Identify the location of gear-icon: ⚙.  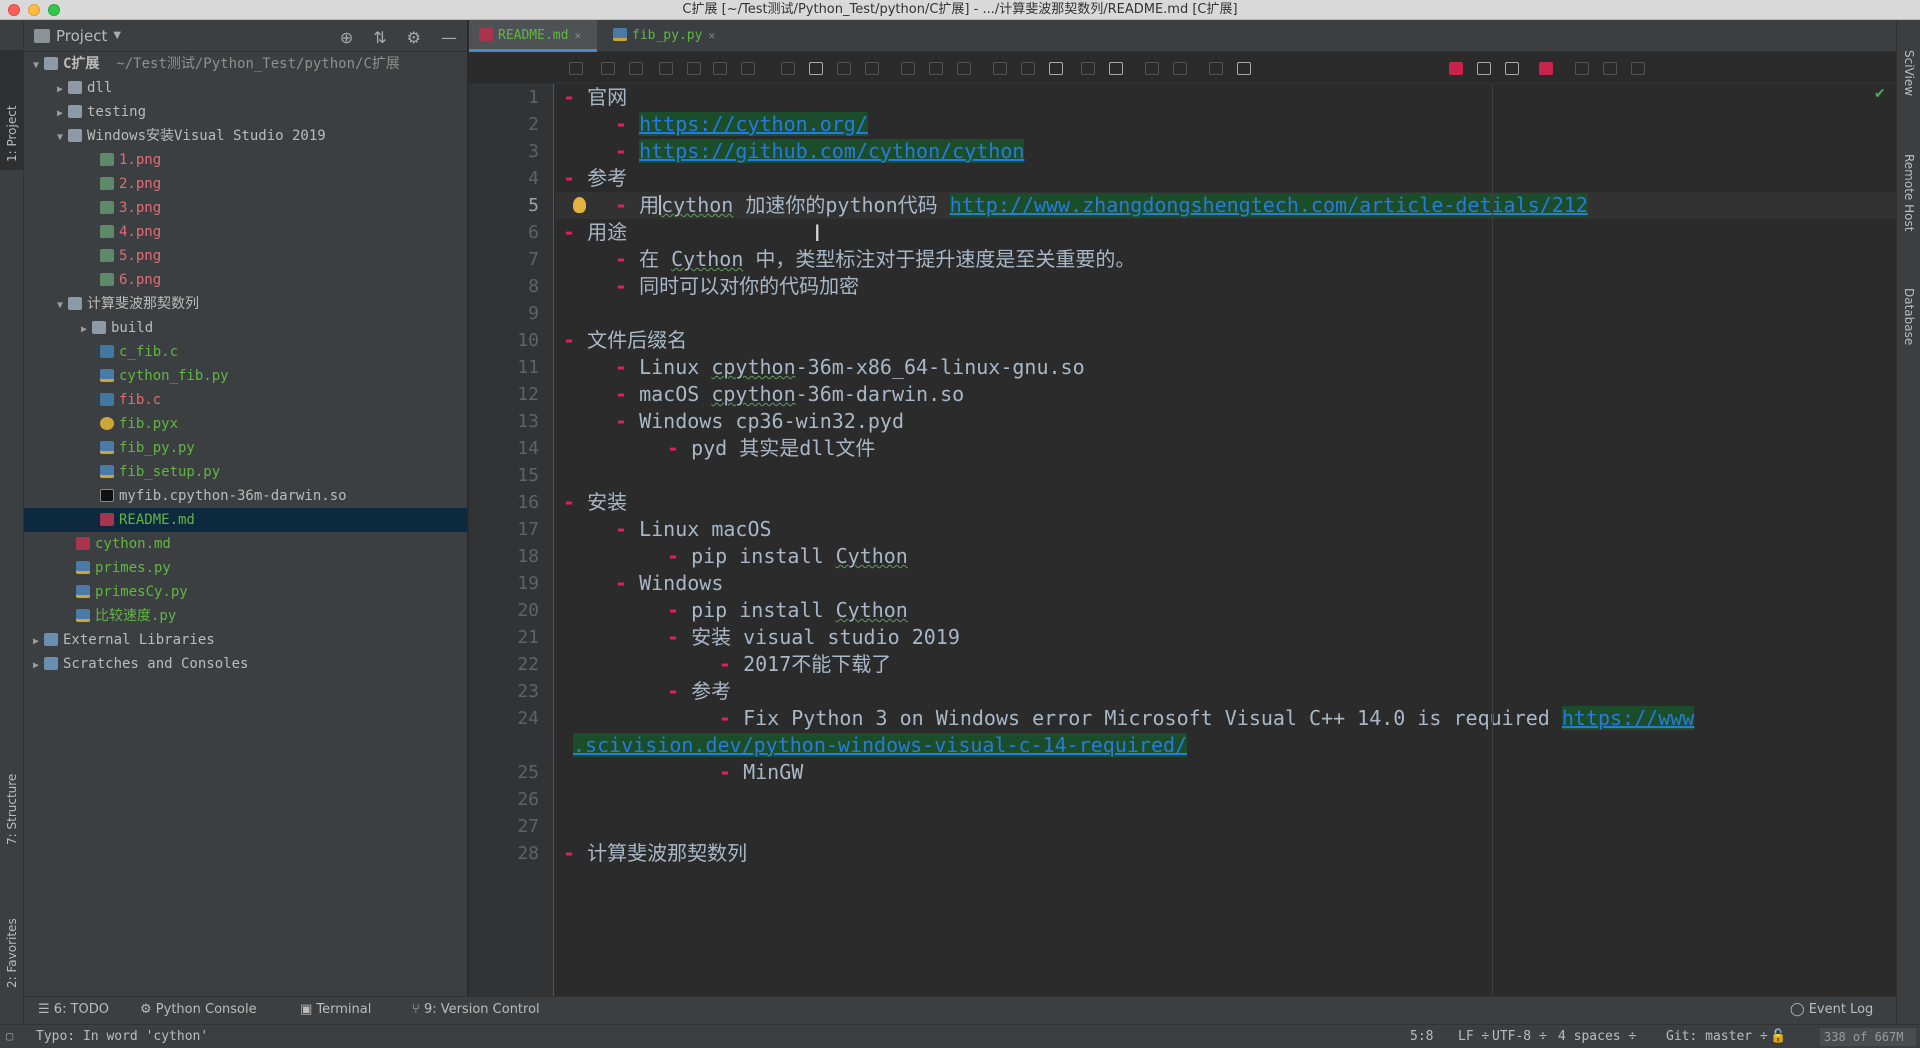
(414, 37).